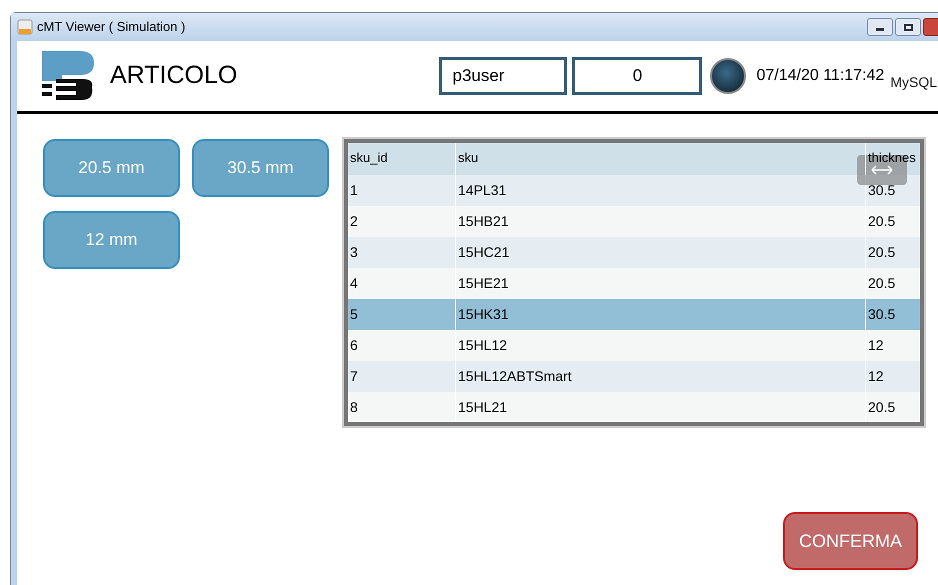 The width and height of the screenshot is (938, 585). I want to click on table-row: 5 15HK31 30.5, so click(634, 314).